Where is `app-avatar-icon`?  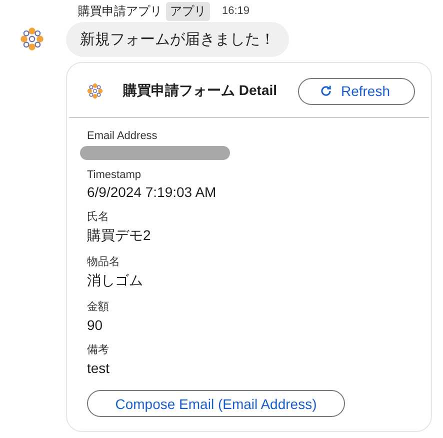 app-avatar-icon is located at coordinates (32, 39).